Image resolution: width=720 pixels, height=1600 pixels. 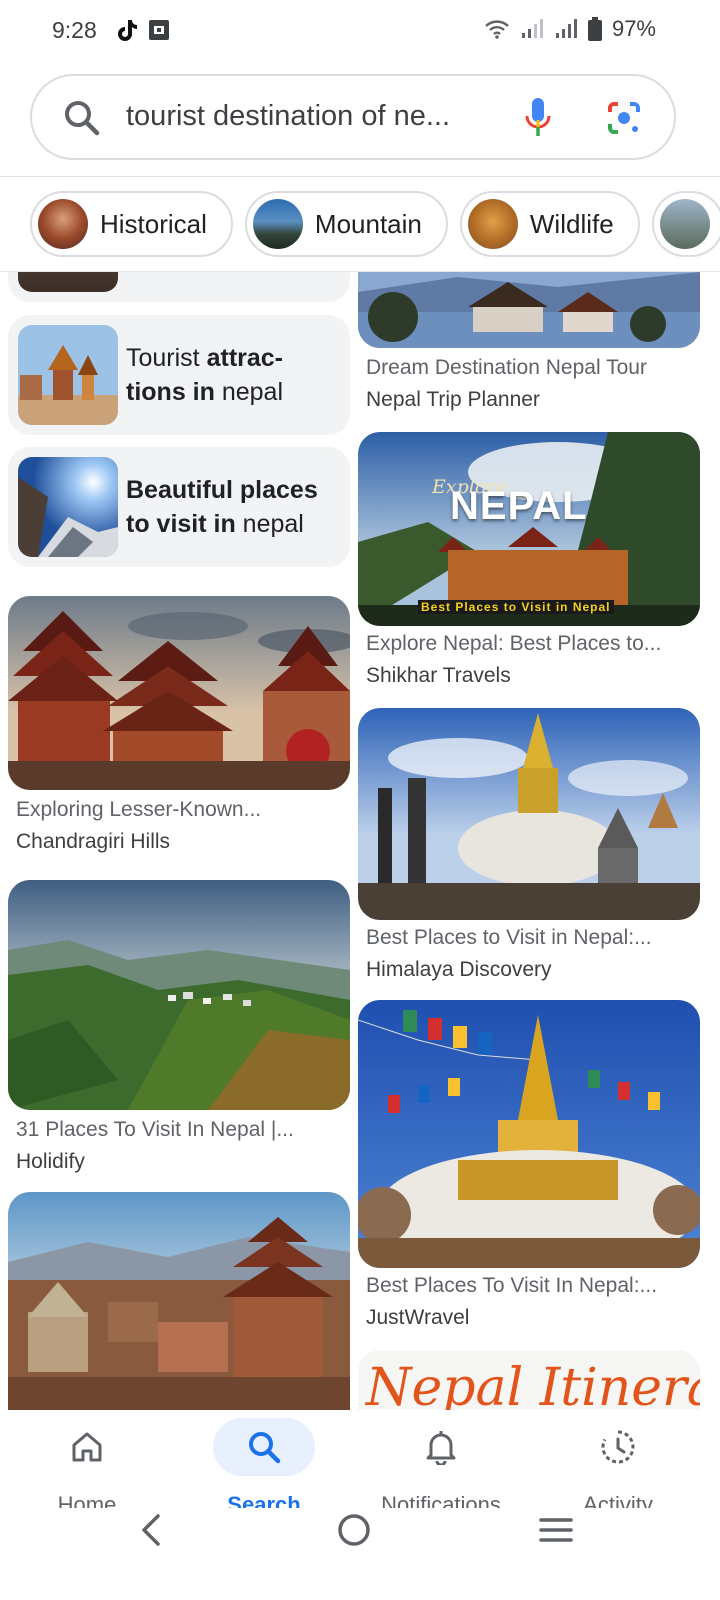 I want to click on battery-level: 97%, so click(x=633, y=28).